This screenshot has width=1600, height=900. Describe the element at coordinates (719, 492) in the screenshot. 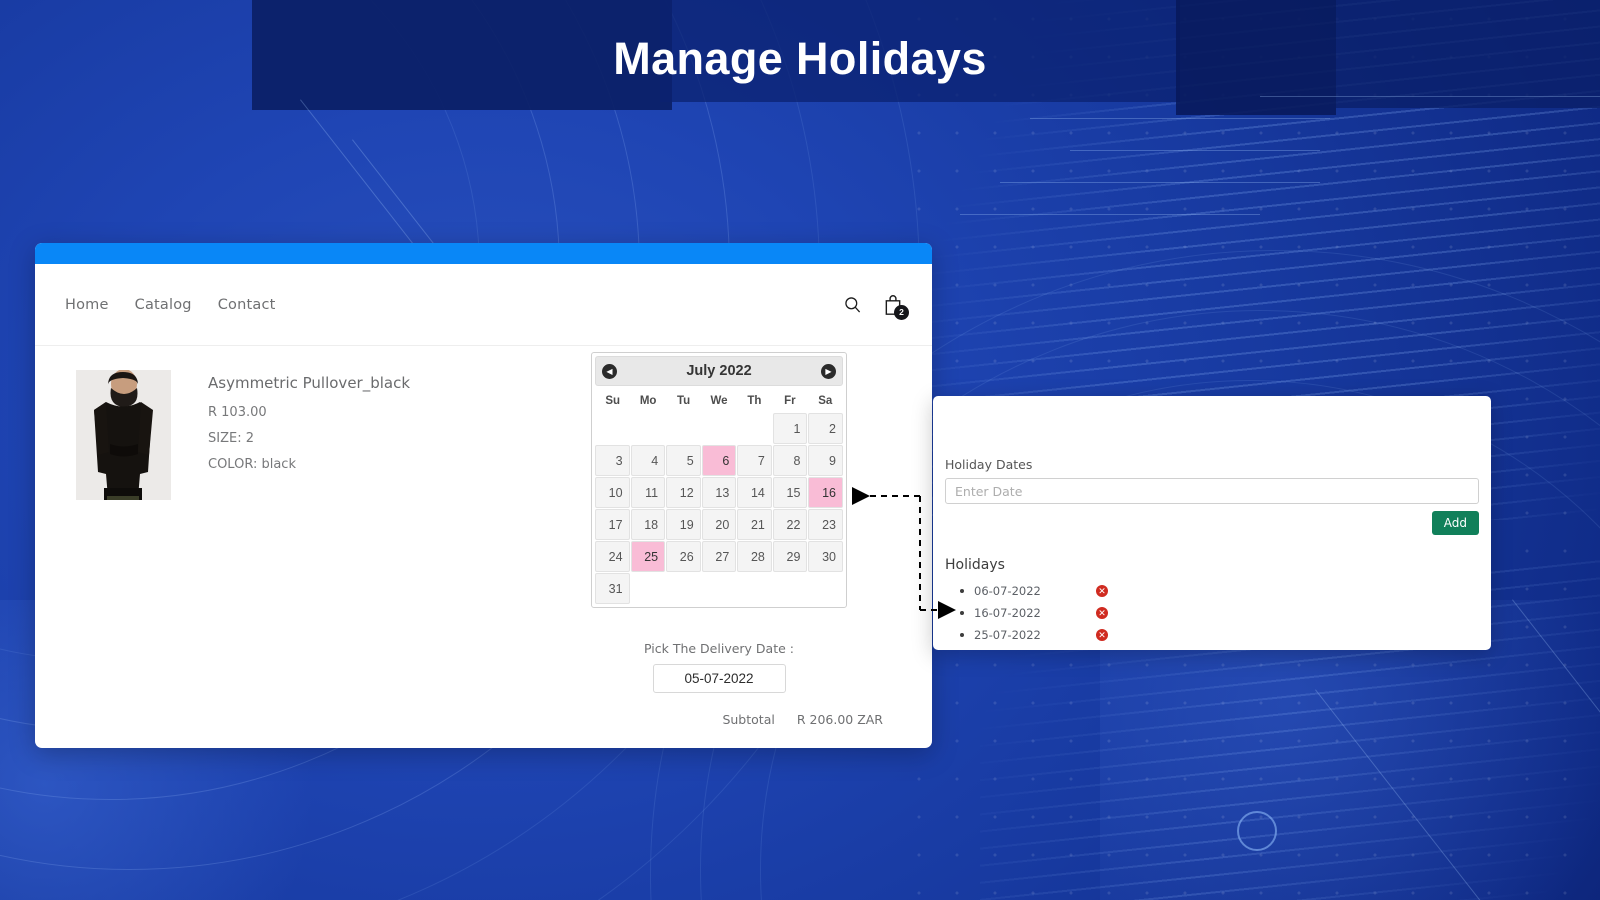

I see `calendar-day-13: 13` at that location.